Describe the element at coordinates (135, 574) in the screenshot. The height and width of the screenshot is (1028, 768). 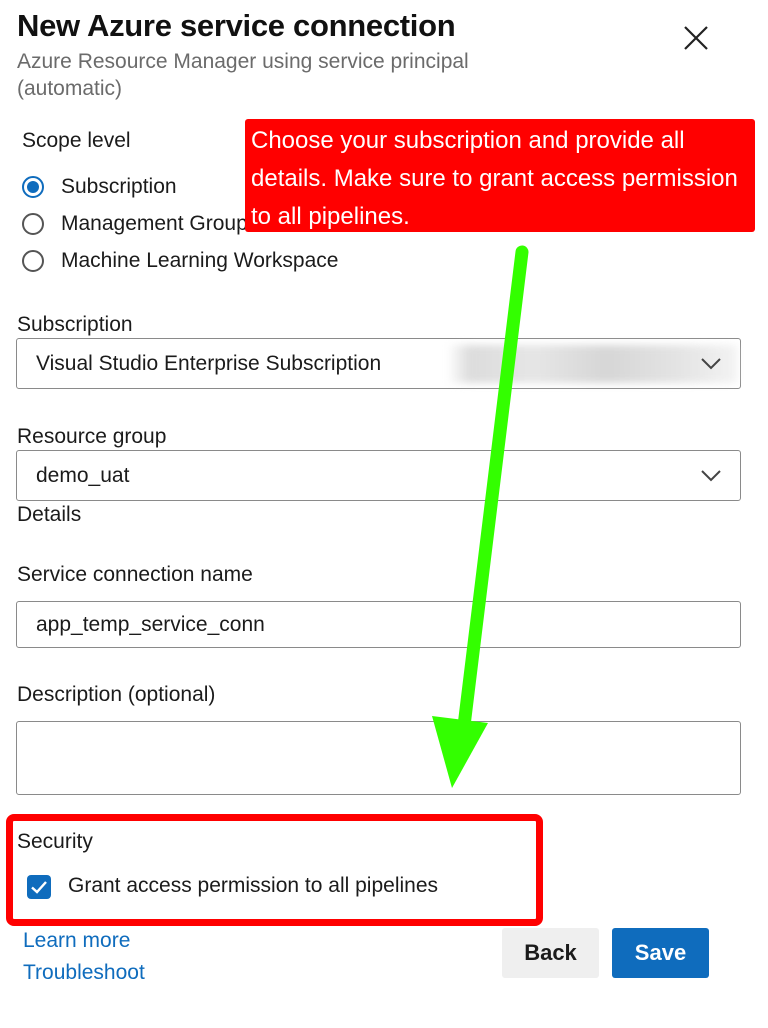
I see `service-connection-name-label: Service connection name` at that location.